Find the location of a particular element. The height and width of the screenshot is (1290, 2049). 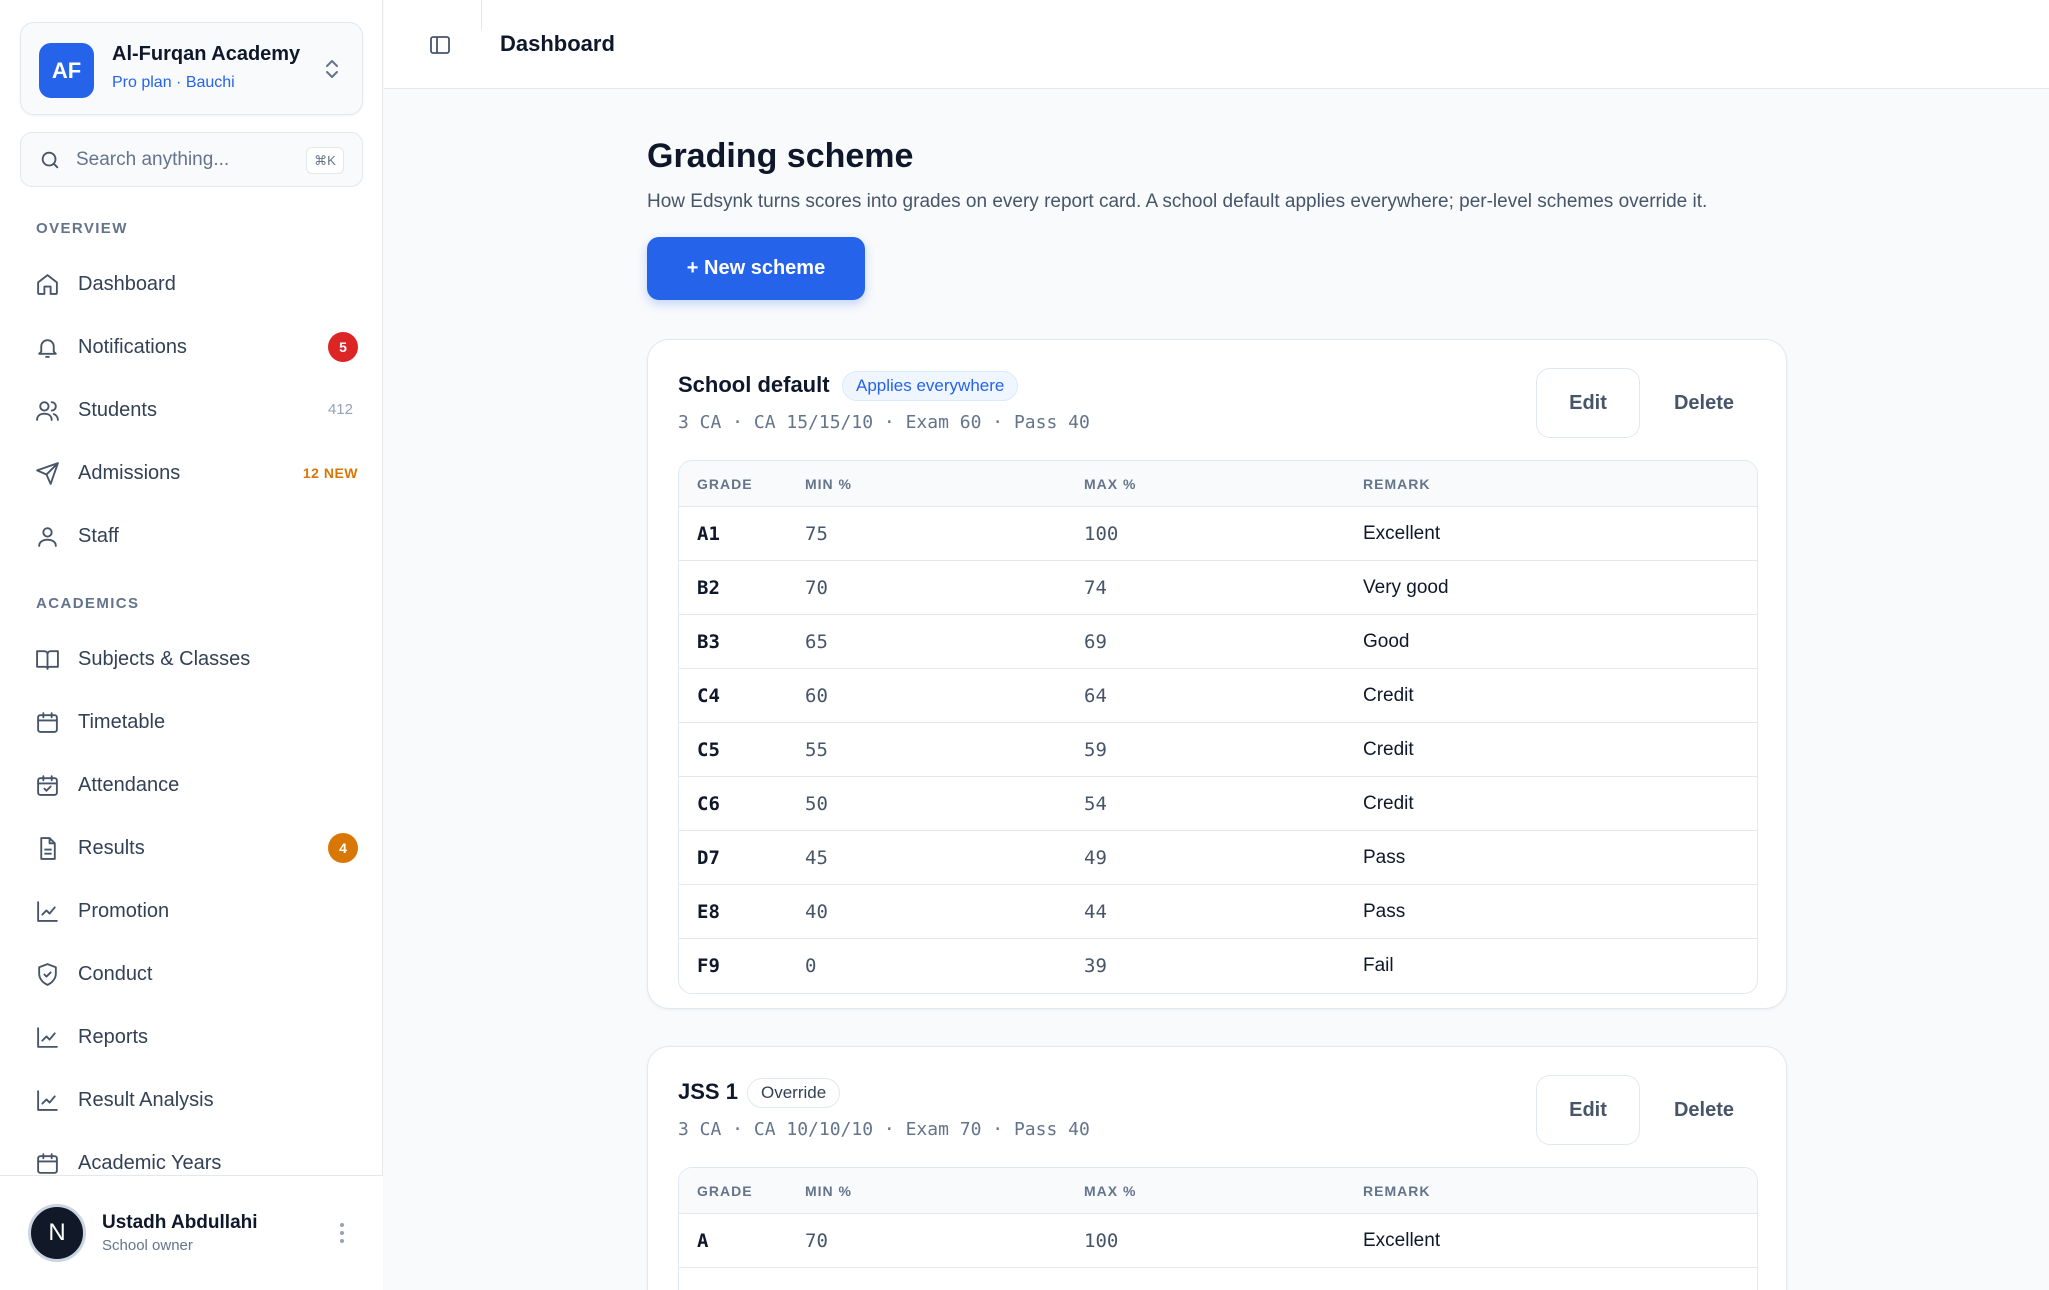

grade-cell: C4 is located at coordinates (708, 696).